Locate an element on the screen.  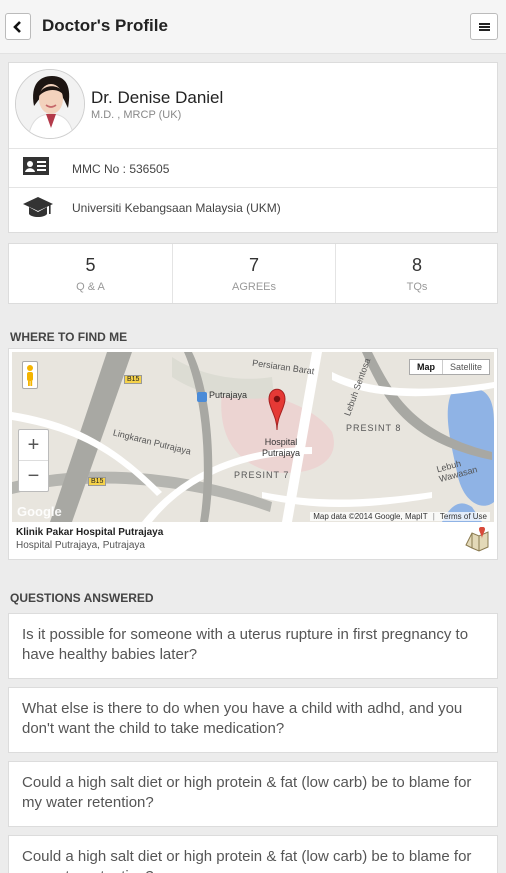
stat-tqs-value: 8 is located at coordinates (416, 265).